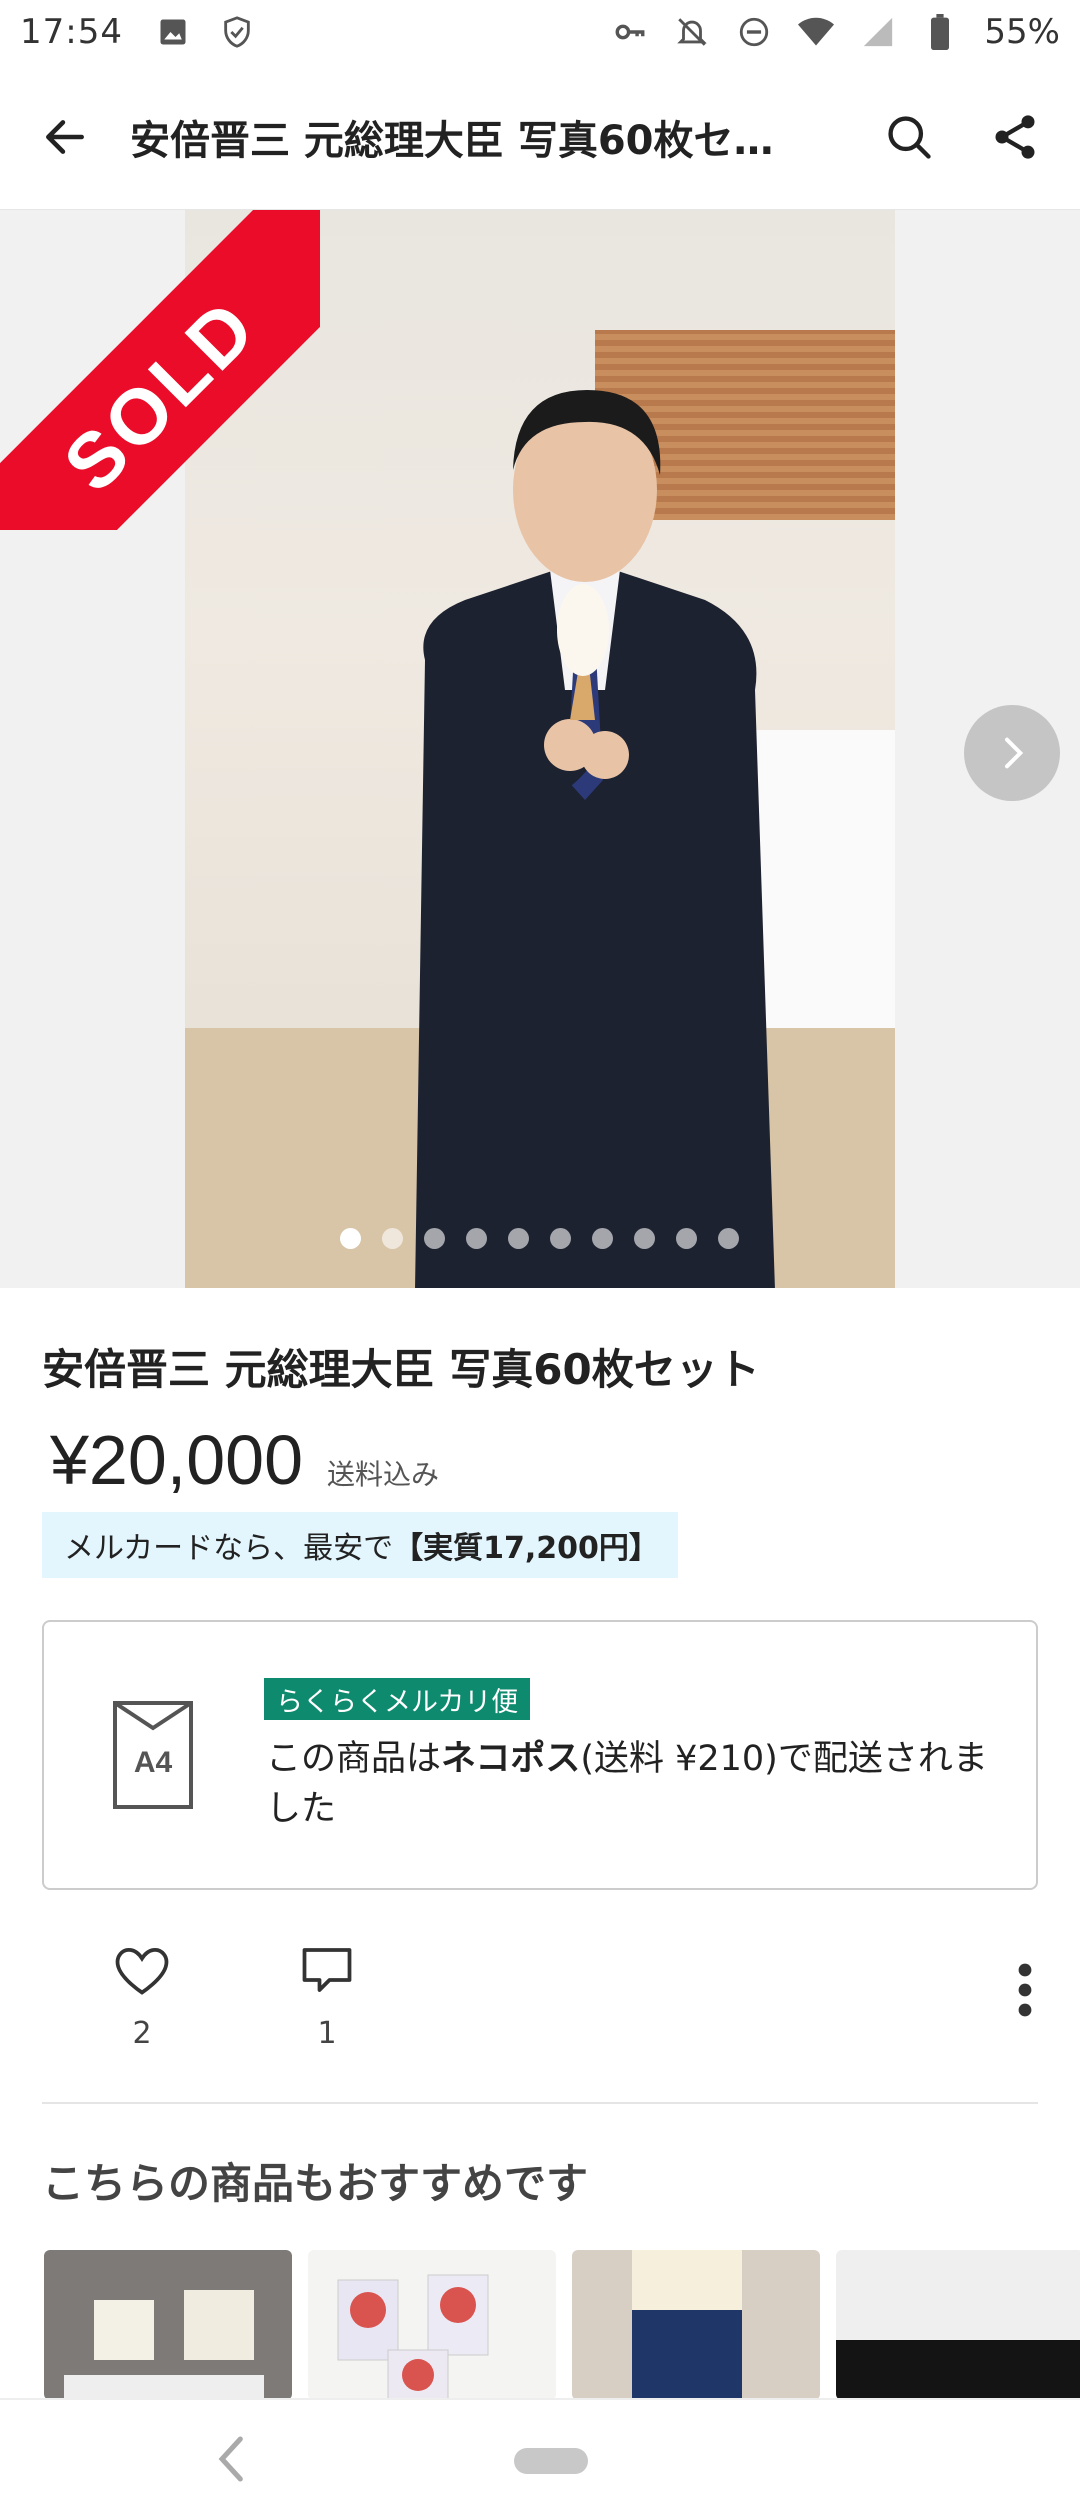 The image size is (1080, 2520). What do you see at coordinates (327, 1970) in the screenshot?
I see `comment-icon` at bounding box center [327, 1970].